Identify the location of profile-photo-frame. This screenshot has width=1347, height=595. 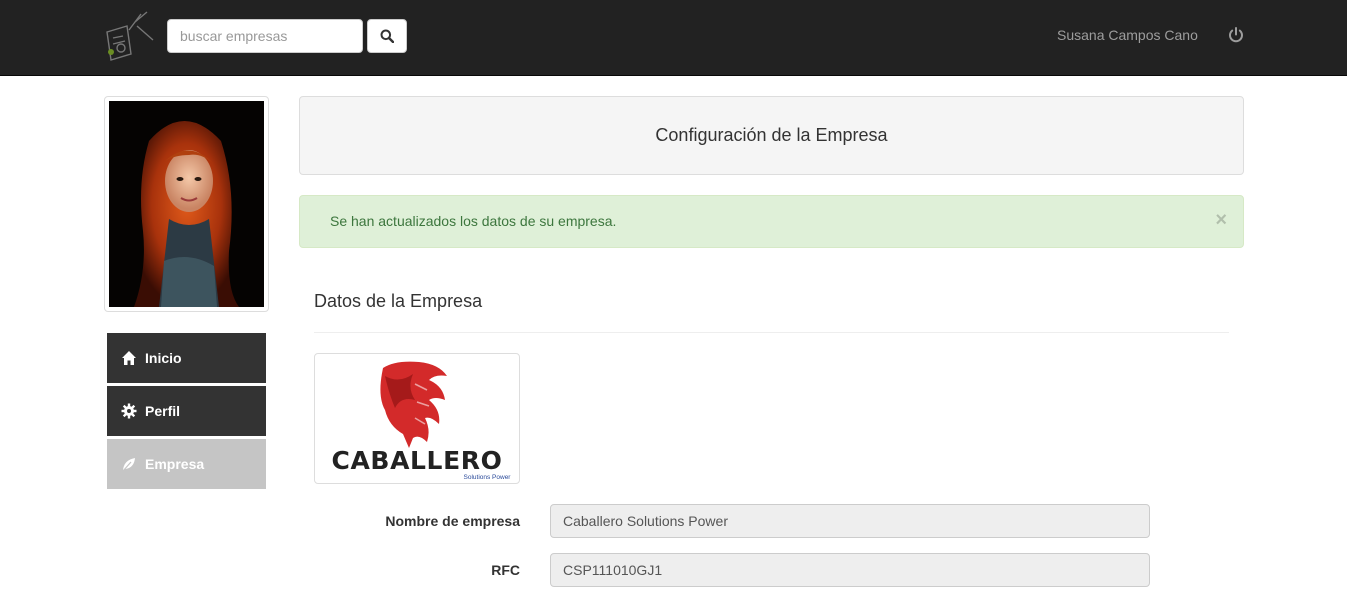
(186, 204).